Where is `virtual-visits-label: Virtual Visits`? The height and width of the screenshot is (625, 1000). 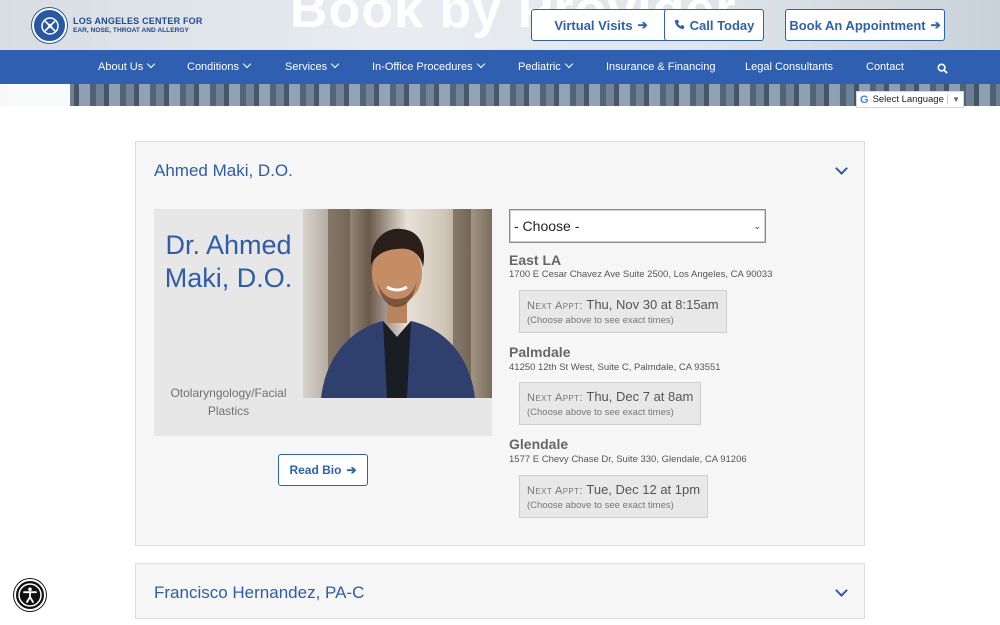
virtual-visits-label: Virtual Visits is located at coordinates (593, 25).